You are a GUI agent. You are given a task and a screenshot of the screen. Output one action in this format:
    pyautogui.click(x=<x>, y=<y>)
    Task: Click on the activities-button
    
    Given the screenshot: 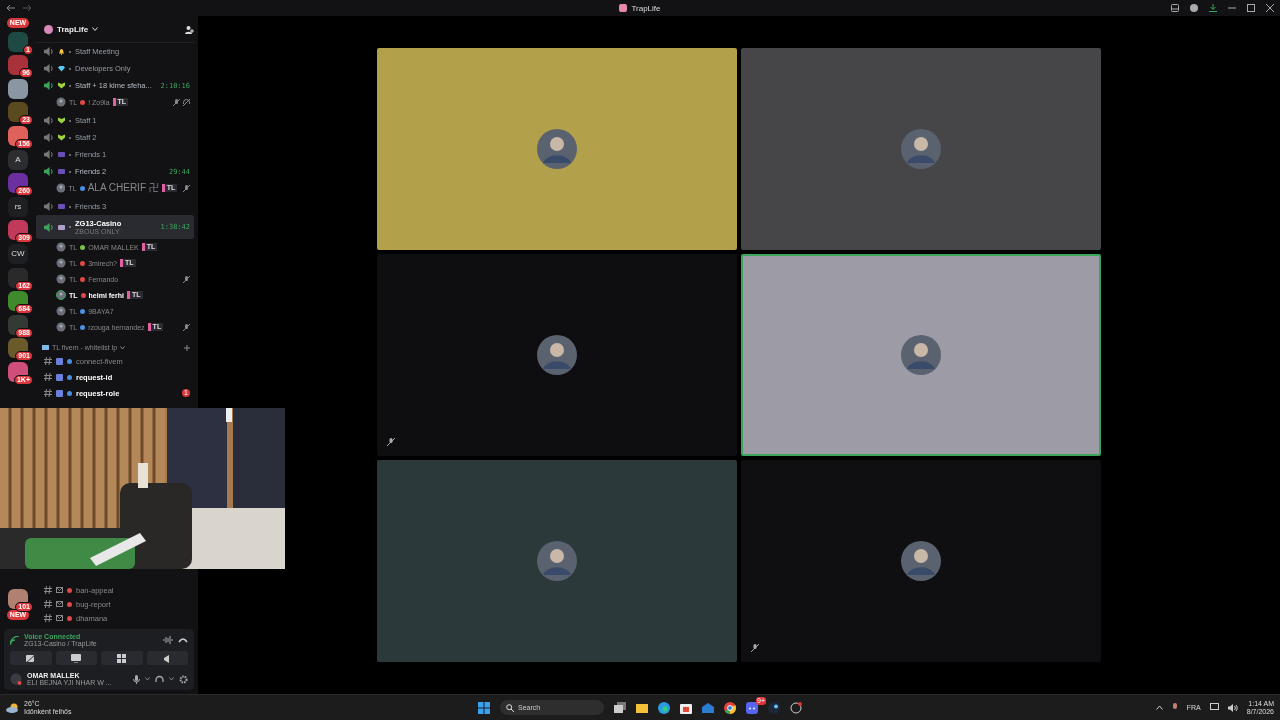 What is the action you would take?
    pyautogui.click(x=122, y=658)
    